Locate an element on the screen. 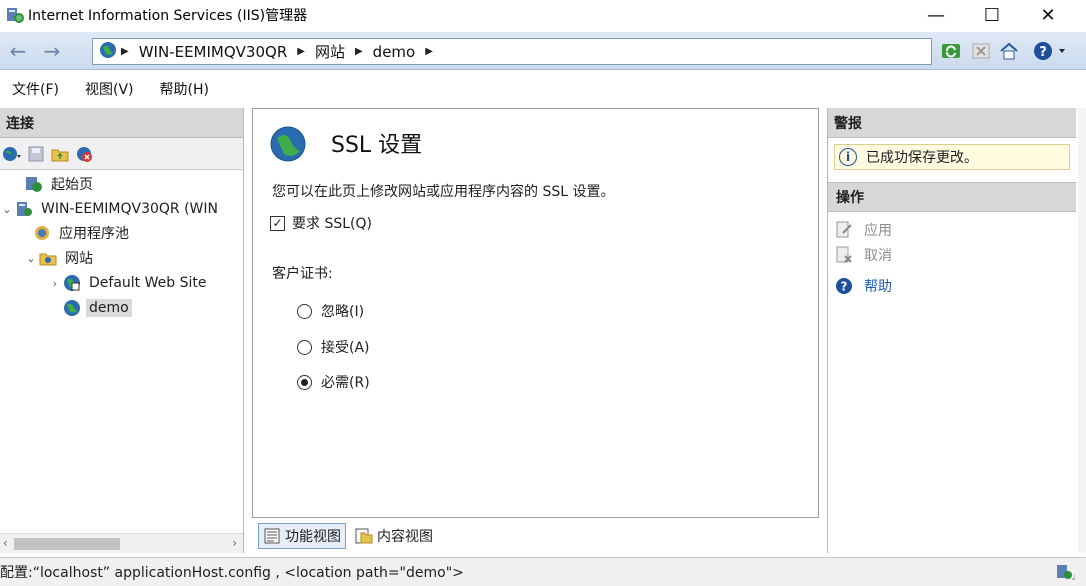 This screenshot has width=1086, height=586. breadcrumb-sites: 网站 is located at coordinates (330, 51).